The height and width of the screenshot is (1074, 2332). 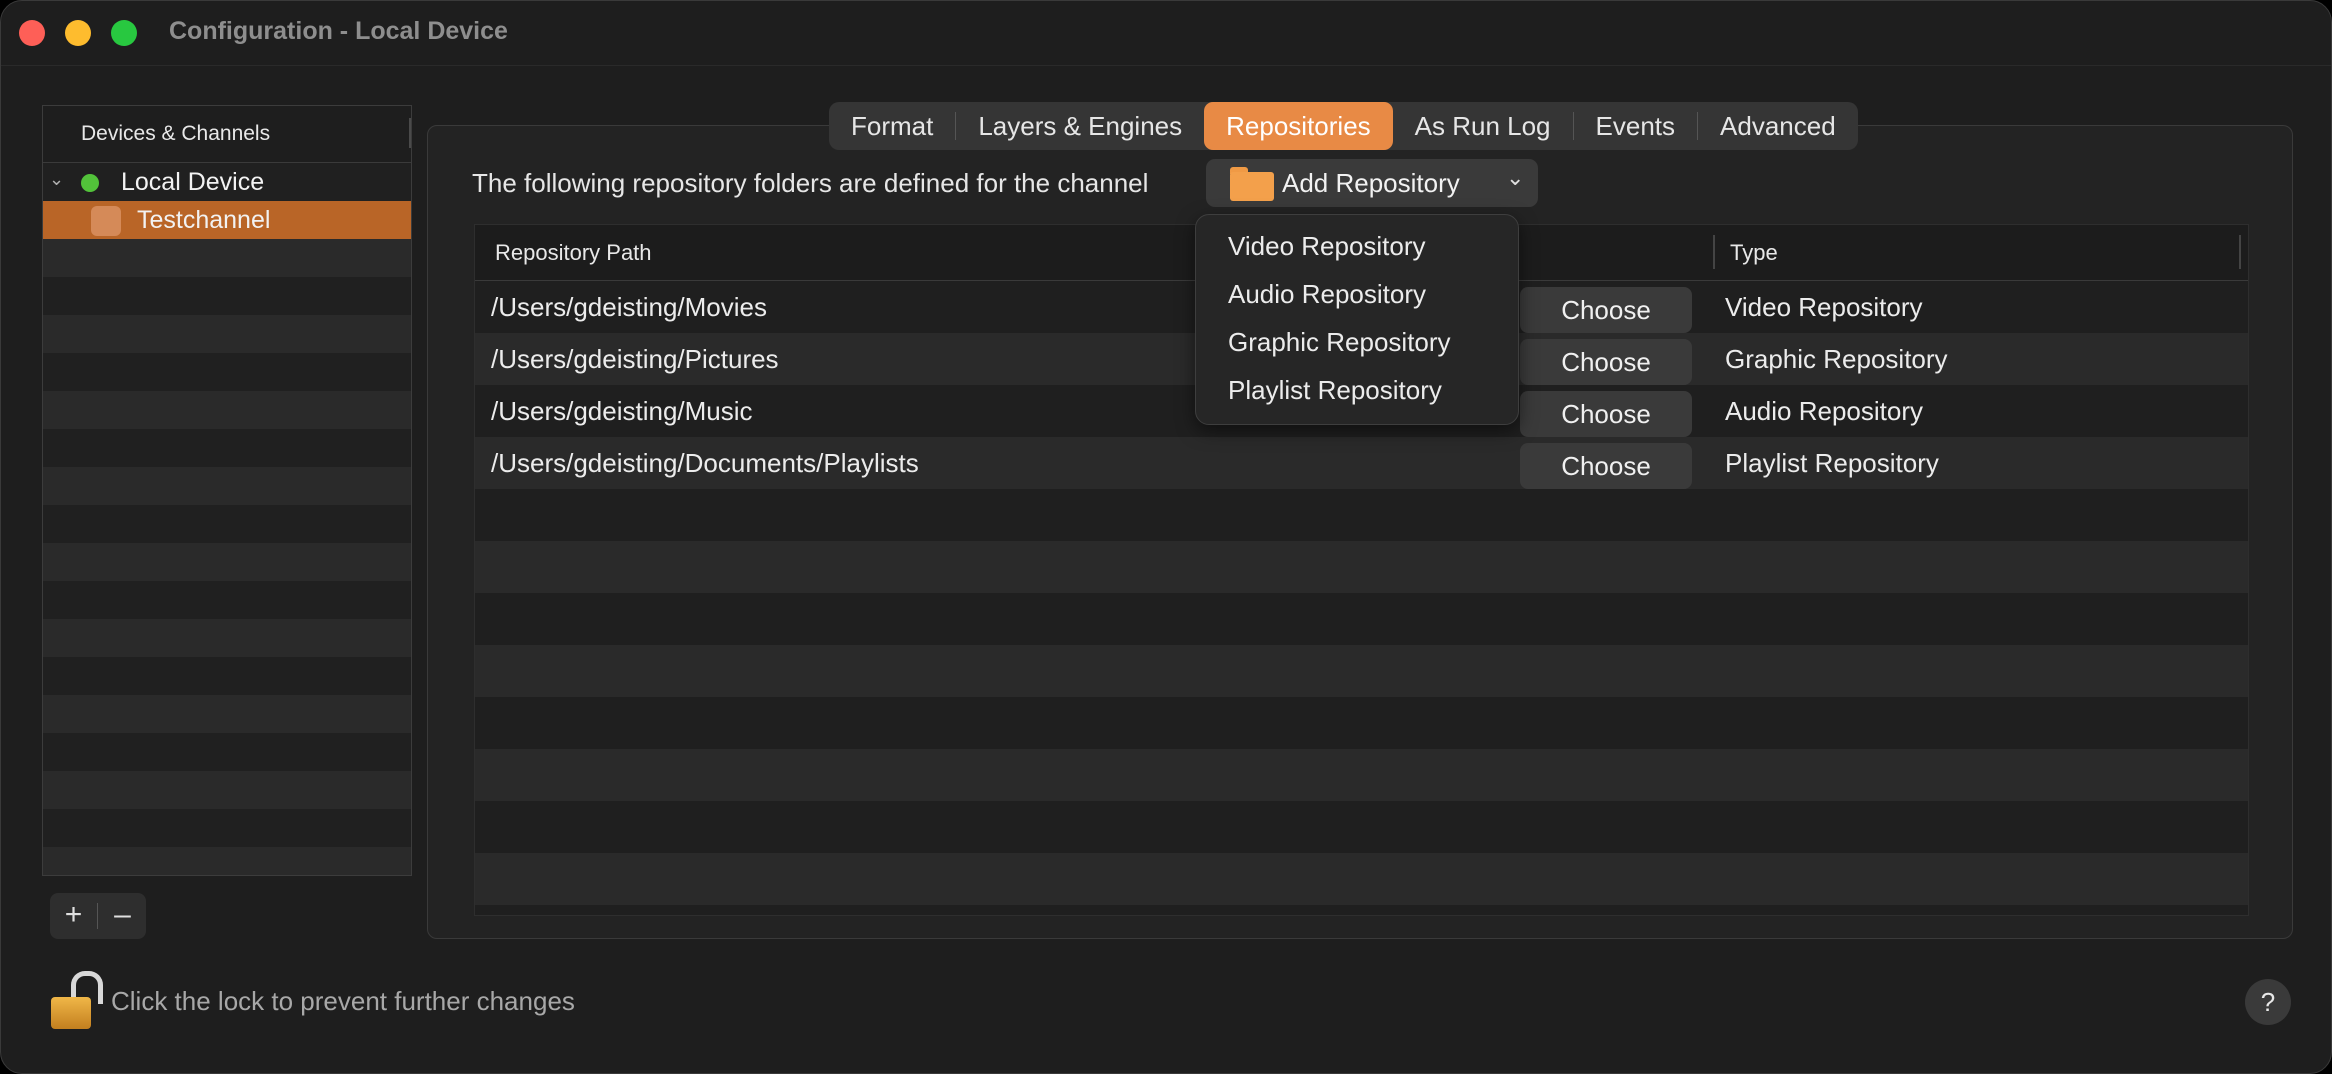 I want to click on repository-path: /Users/gdeisting/Pictures, so click(x=635, y=359).